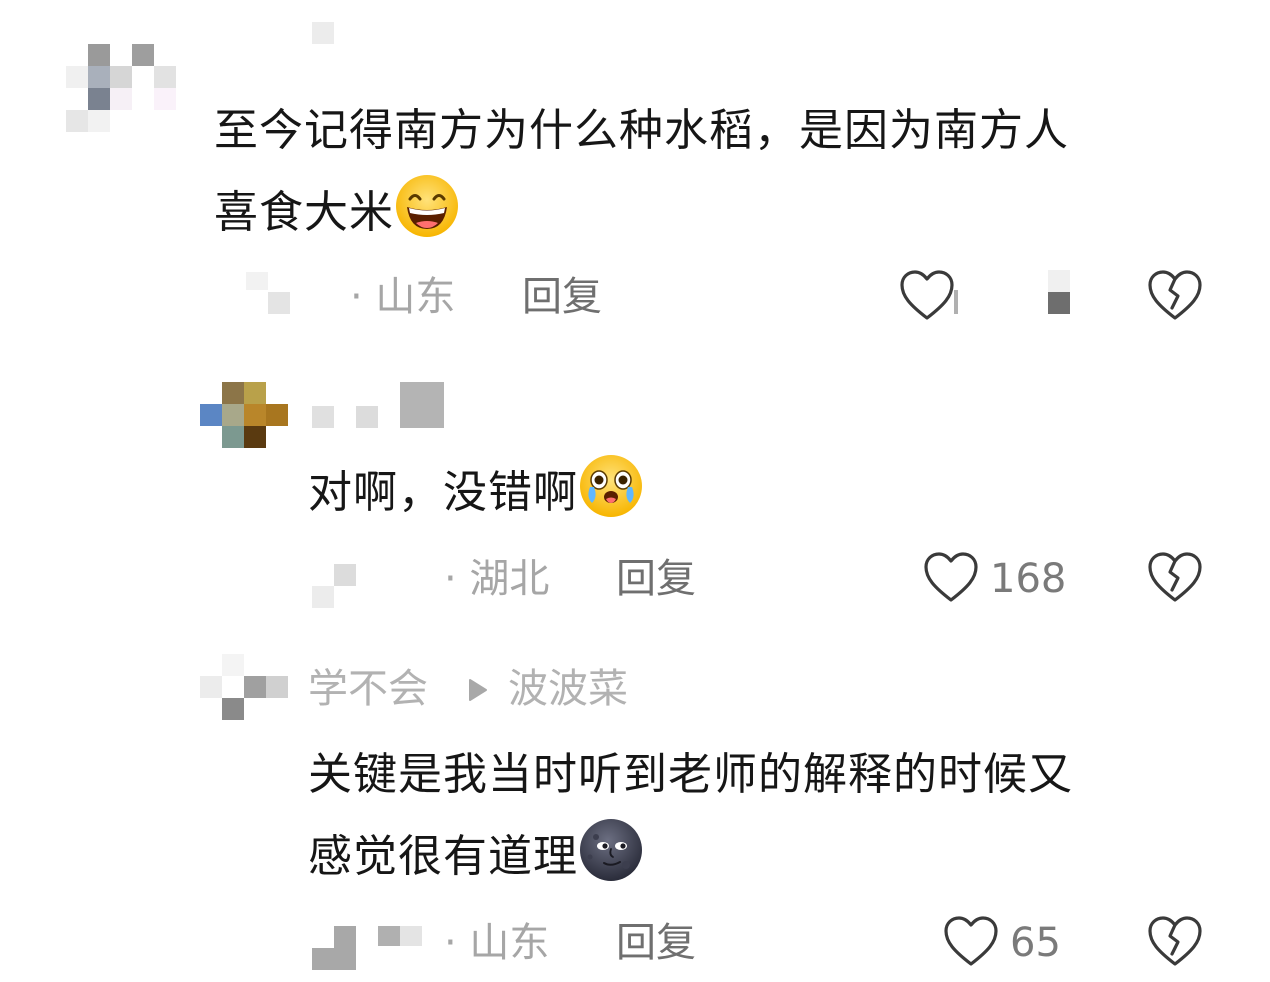  I want to click on face-holding-back-tears-icon, so click(611, 486).